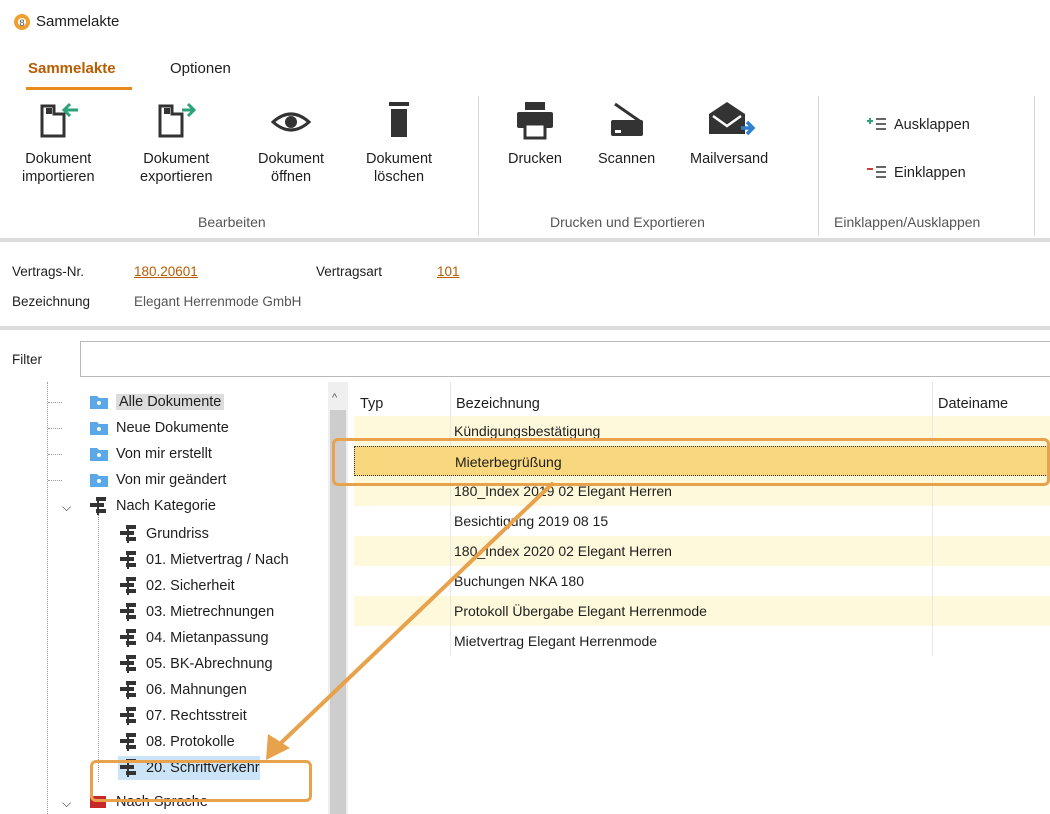  I want to click on column-header-typ: Typ, so click(371, 404).